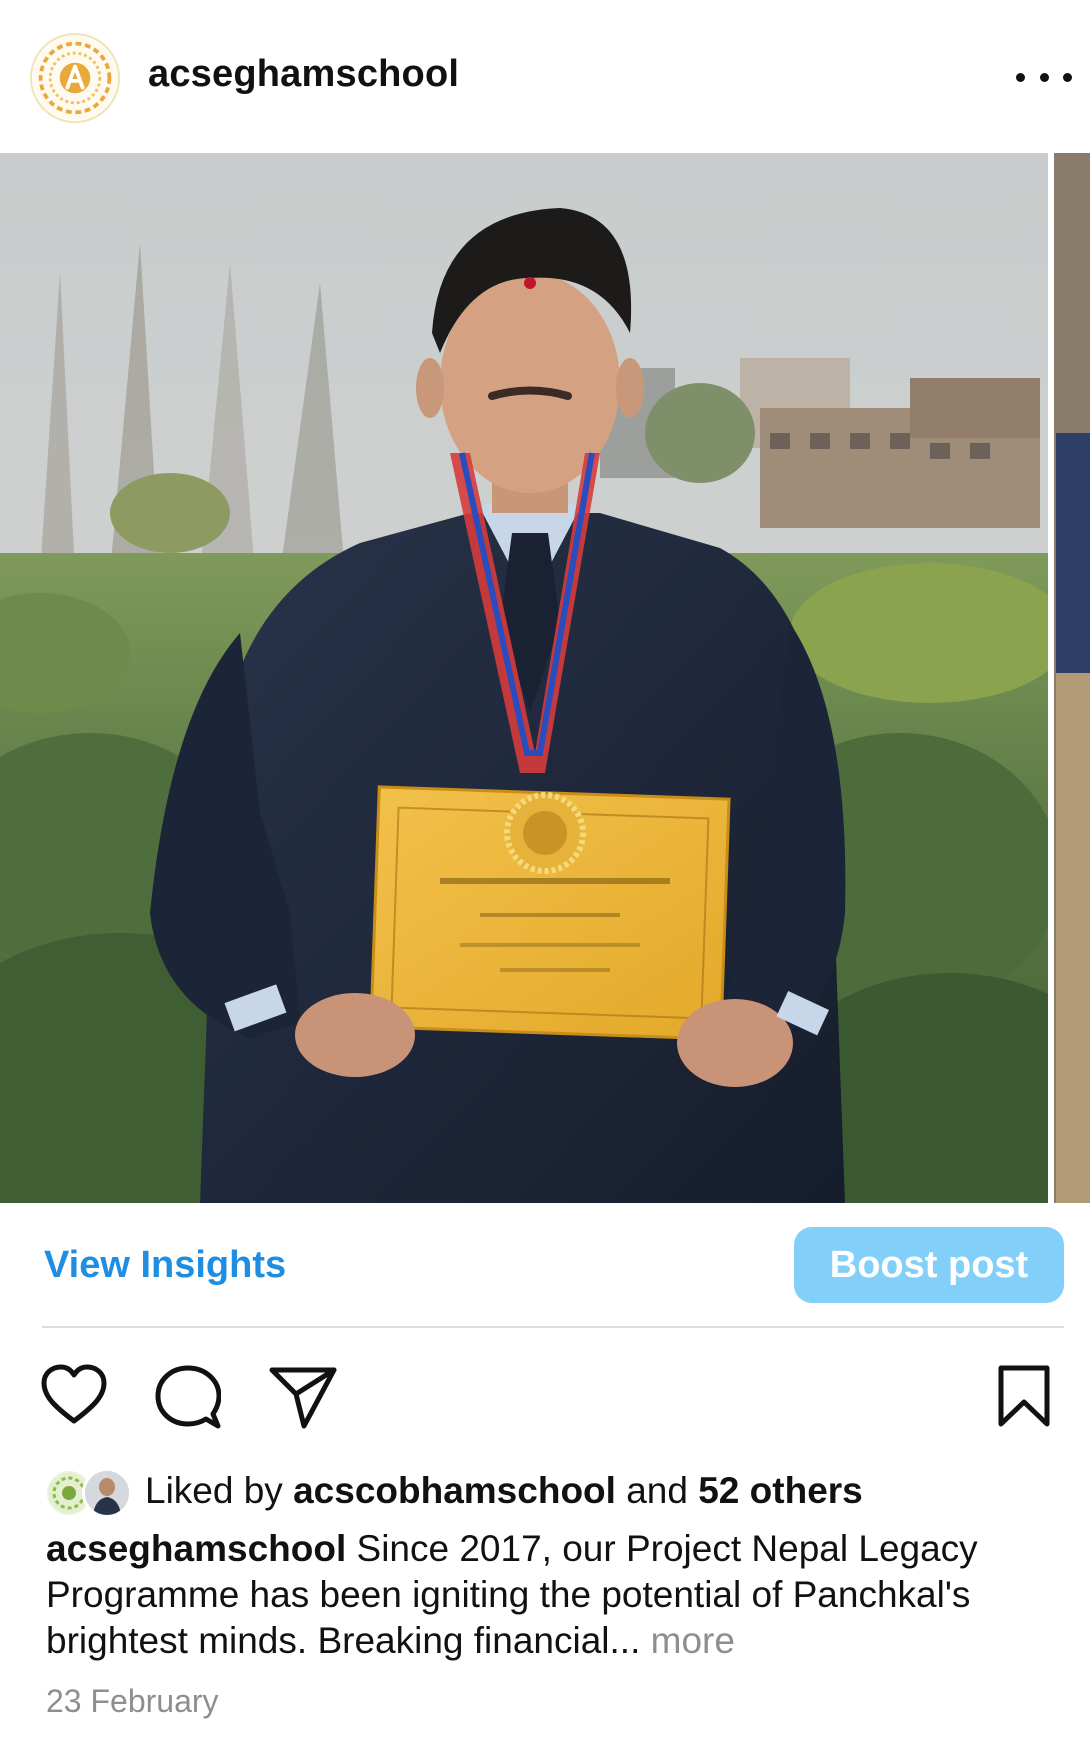 This screenshot has width=1090, height=1755. I want to click on liker-username: acscobhamschool, so click(454, 1490).